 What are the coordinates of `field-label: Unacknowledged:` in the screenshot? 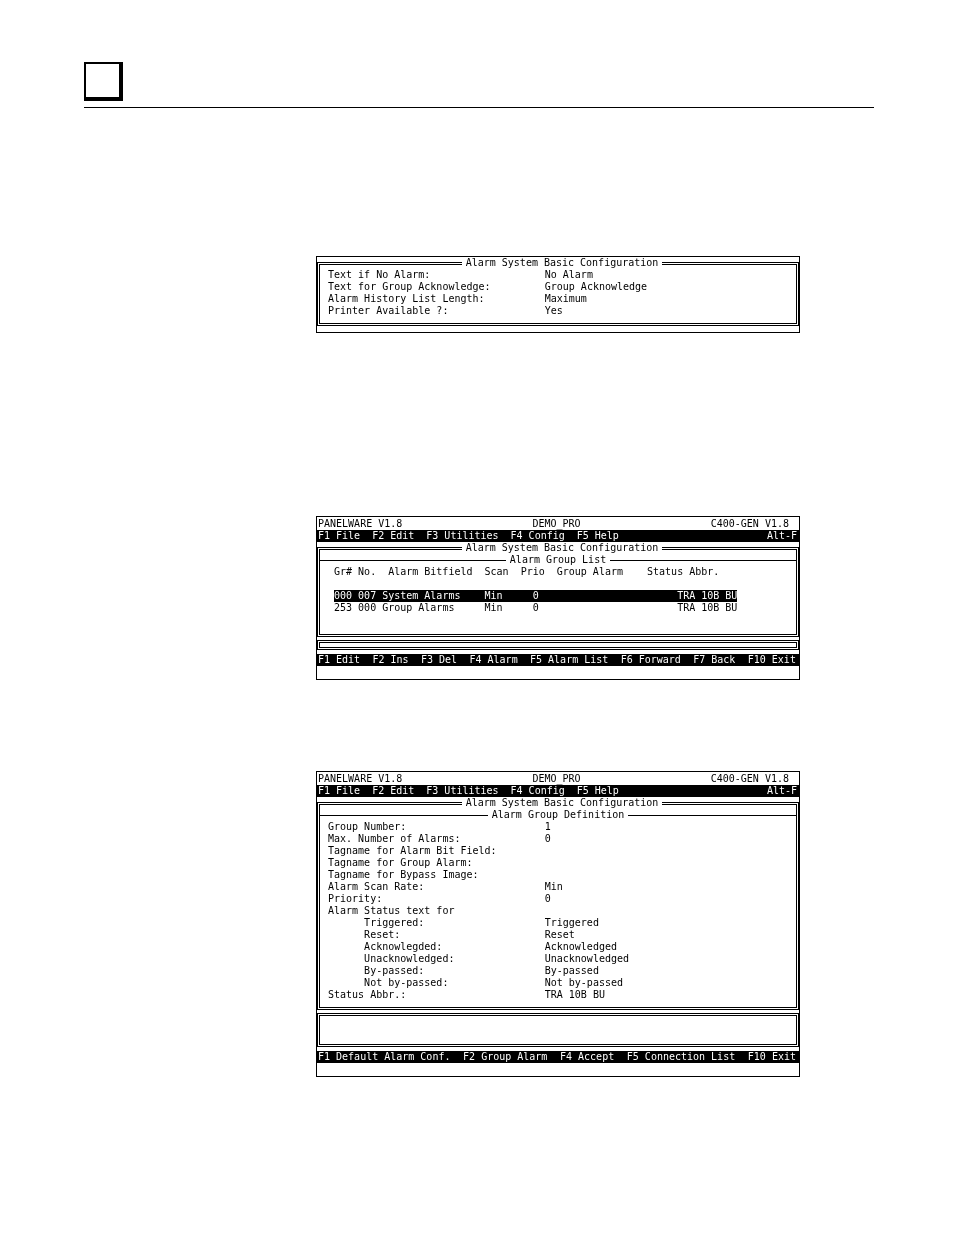 It's located at (410, 959).